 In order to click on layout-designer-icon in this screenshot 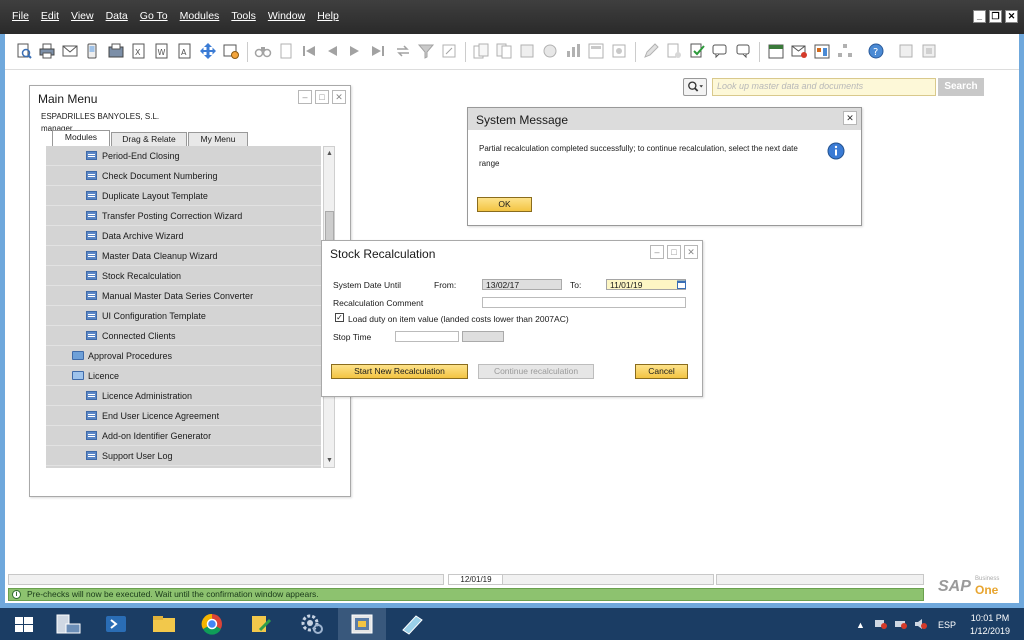, I will do `click(596, 51)`.